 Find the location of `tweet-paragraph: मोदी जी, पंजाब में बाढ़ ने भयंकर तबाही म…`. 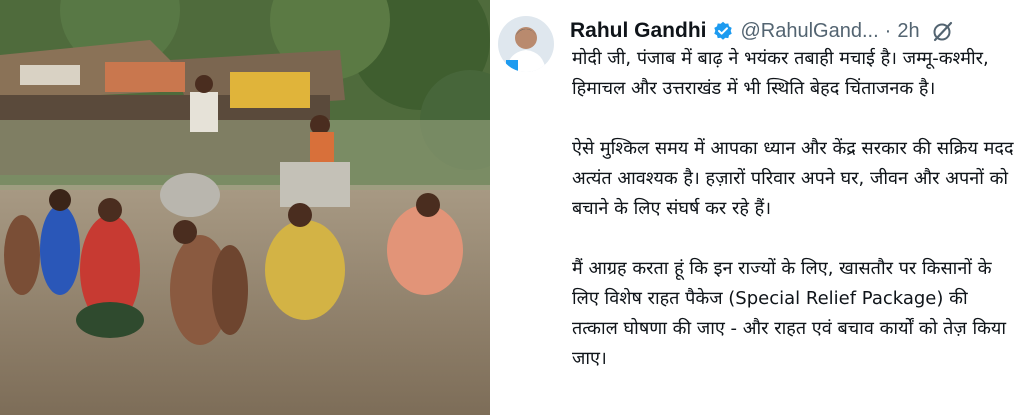

tweet-paragraph: मोदी जी, पंजाब में बाढ़ ने भयंकर तबाही म… is located at coordinates (780, 73).